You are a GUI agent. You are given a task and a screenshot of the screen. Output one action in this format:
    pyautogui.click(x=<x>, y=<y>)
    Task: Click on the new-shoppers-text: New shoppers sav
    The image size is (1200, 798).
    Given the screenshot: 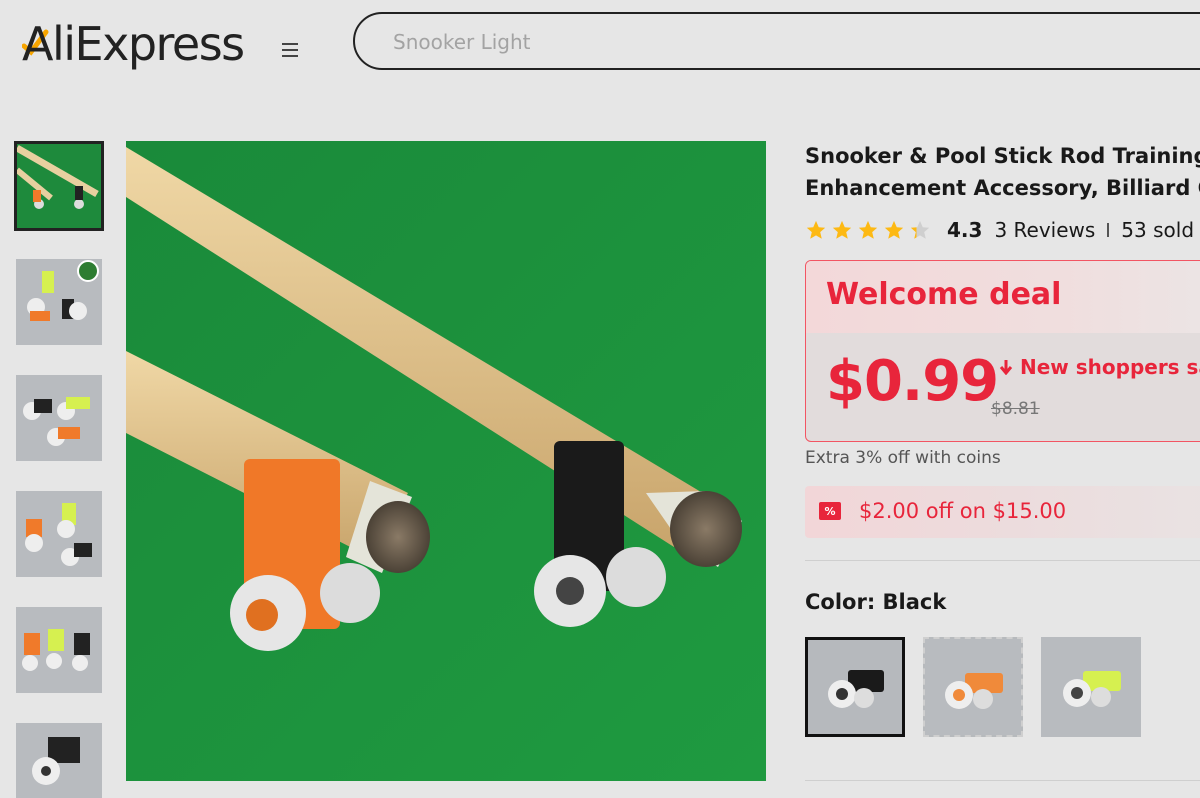 What is the action you would take?
    pyautogui.click(x=1110, y=367)
    